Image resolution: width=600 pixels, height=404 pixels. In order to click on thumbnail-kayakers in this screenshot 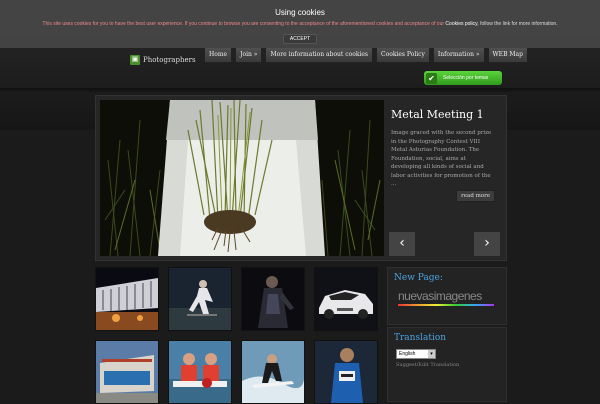, I will do `click(200, 372)`.